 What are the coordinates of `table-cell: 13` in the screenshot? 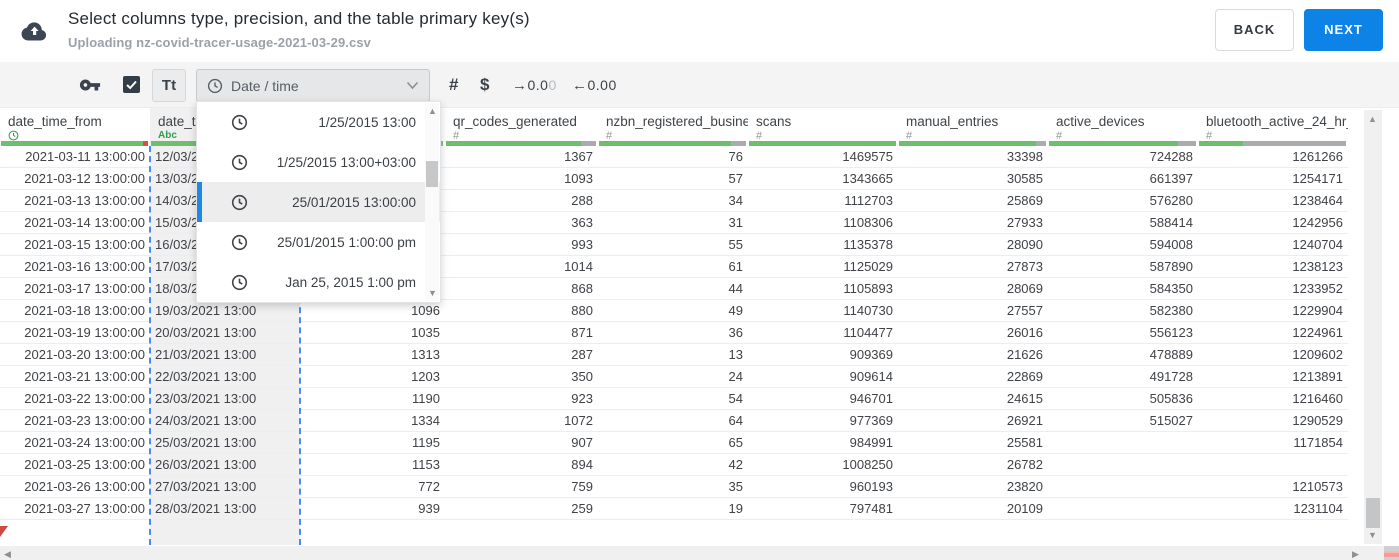 It's located at (673, 354).